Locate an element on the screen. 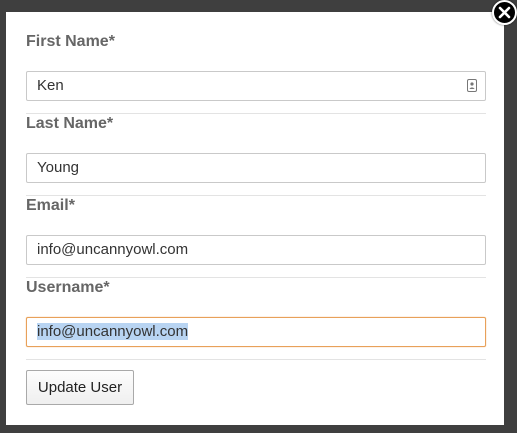 The width and height of the screenshot is (517, 433). first-name-value: Ken is located at coordinates (50, 85).